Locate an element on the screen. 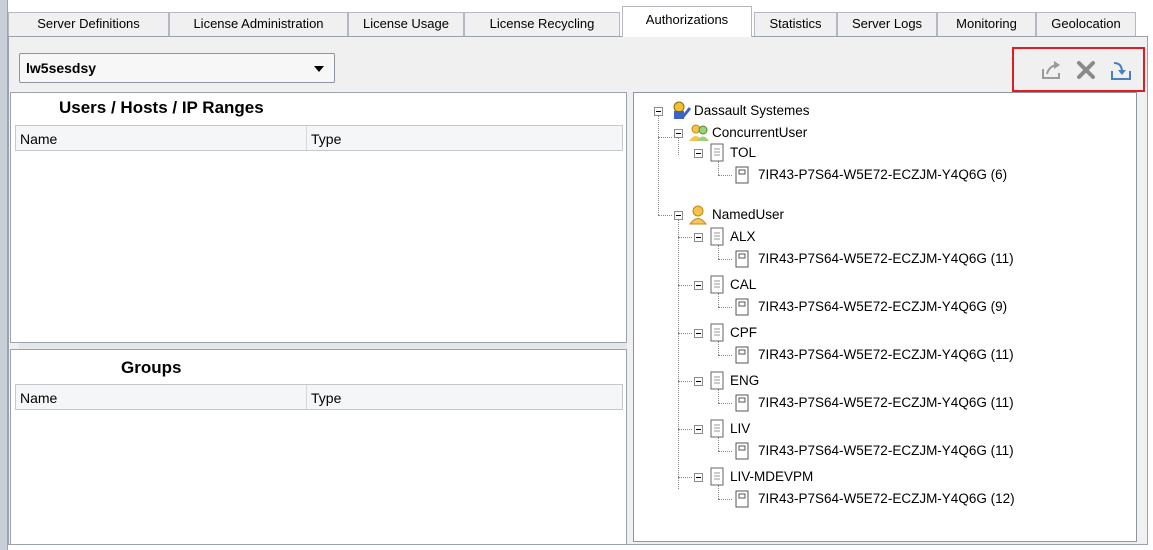 The height and width of the screenshot is (550, 1153). import-icon is located at coordinates (1121, 70).